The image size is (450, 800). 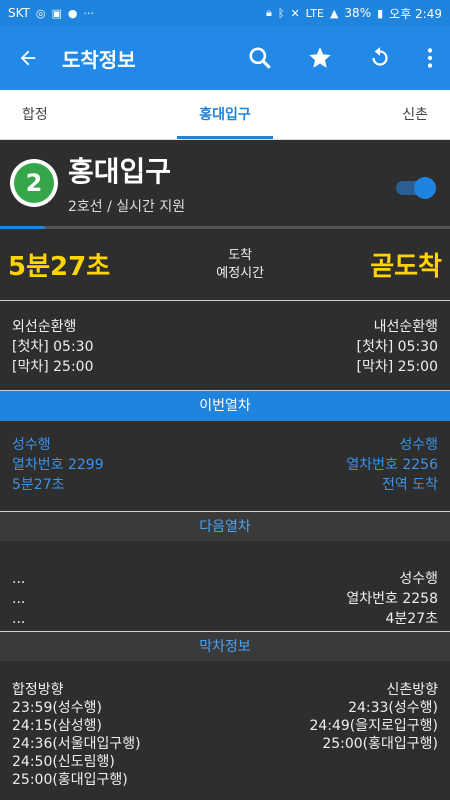 What do you see at coordinates (397, 367) in the screenshot?
I see `last-train-right: [막차] 25:00` at bounding box center [397, 367].